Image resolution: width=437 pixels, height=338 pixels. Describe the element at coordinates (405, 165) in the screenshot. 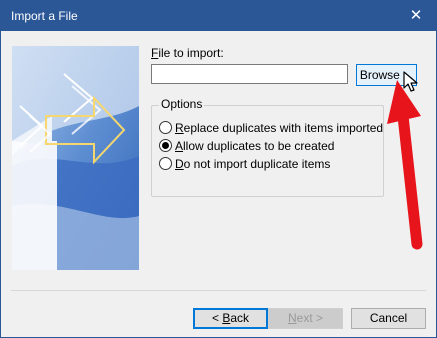

I see `annotation-arrow` at that location.